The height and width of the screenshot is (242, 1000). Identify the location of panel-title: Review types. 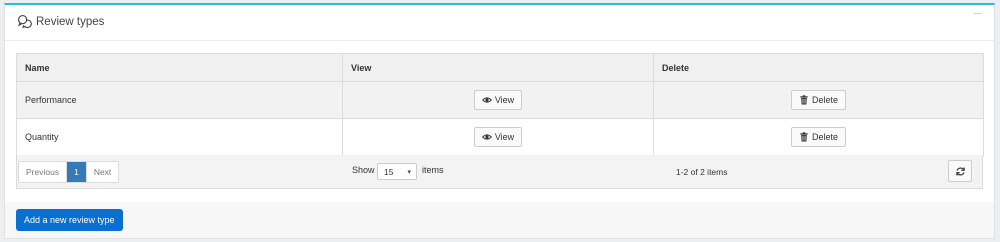
(70, 22).